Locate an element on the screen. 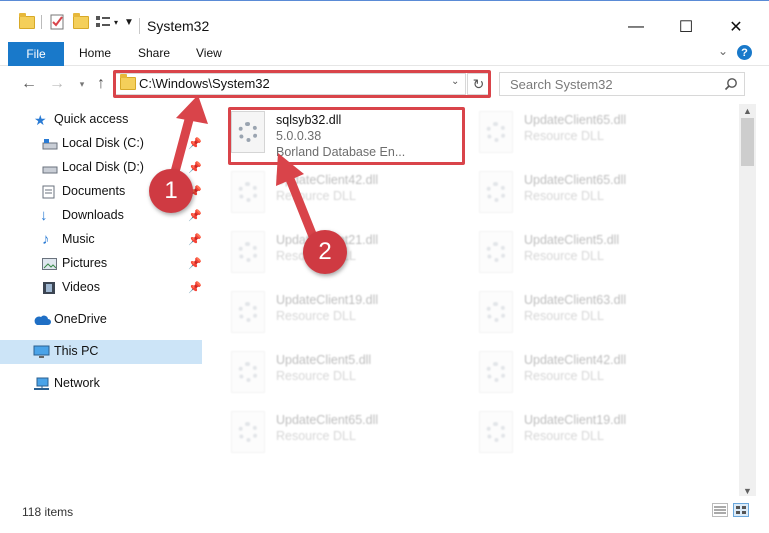 The height and width of the screenshot is (533, 769). nav-onedrive: OneDrive is located at coordinates (101, 320).